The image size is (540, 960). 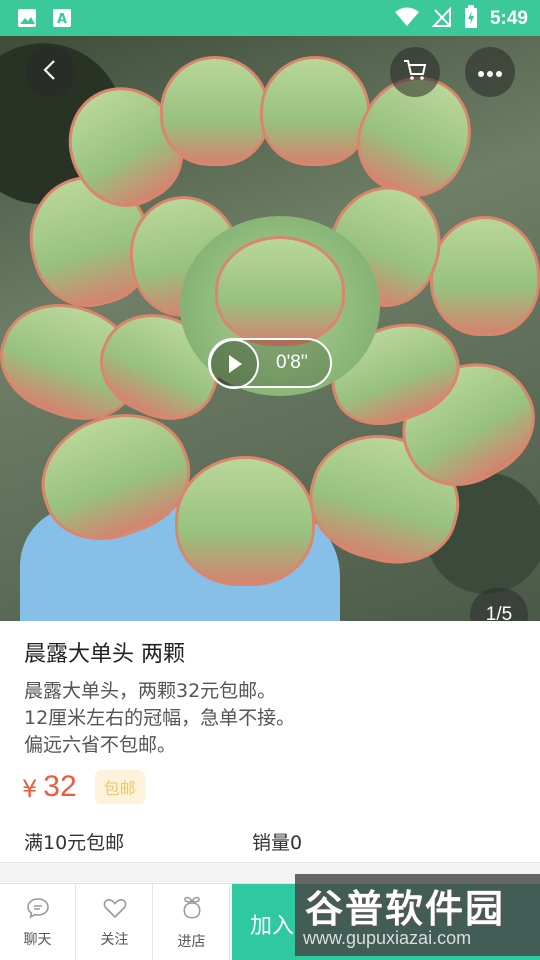 I want to click on price-row: ¥ 32 包邮, so click(x=83, y=787).